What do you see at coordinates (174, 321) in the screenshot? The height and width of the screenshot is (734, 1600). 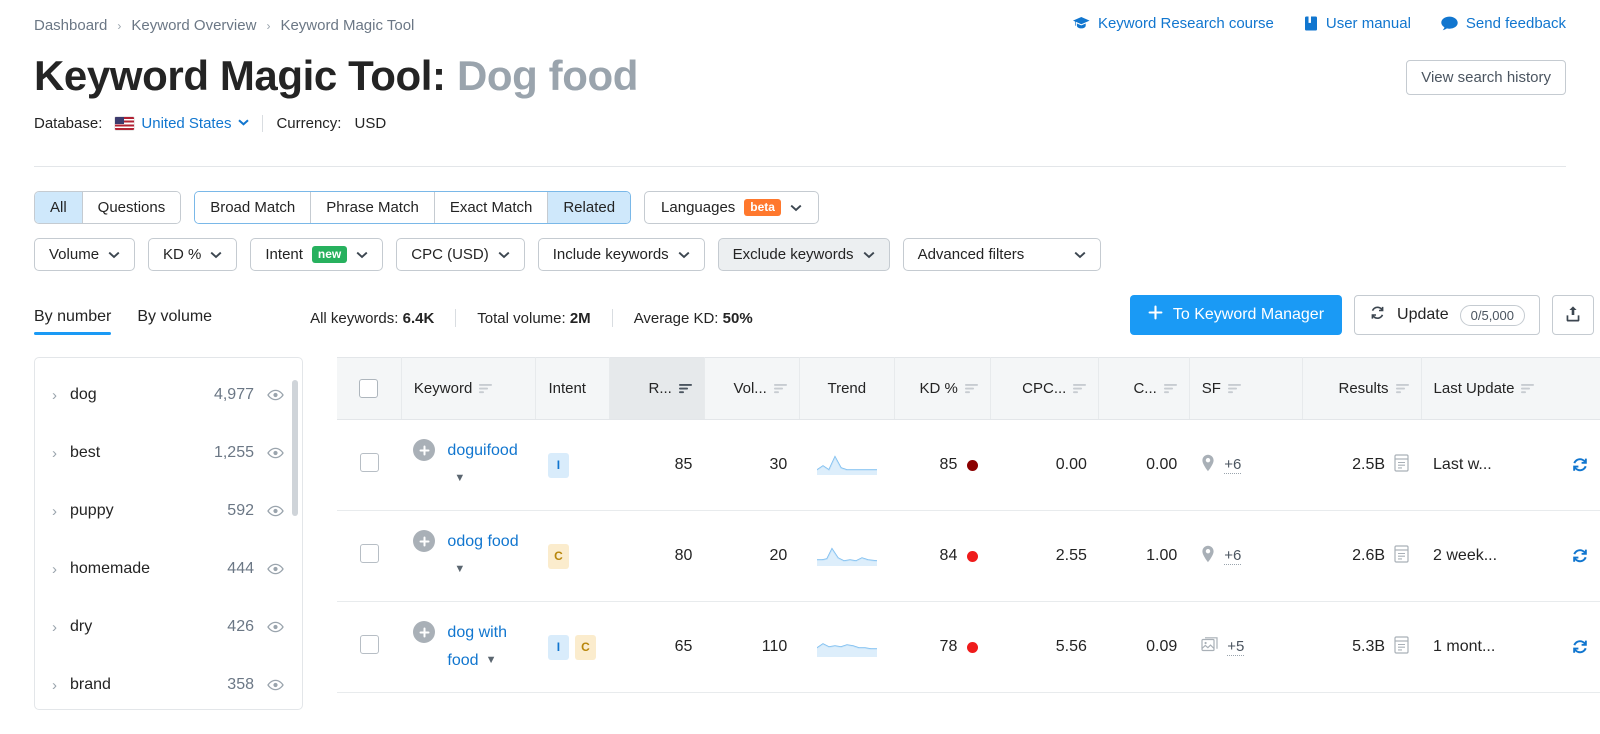 I see `subtab-by-volume: By volume` at bounding box center [174, 321].